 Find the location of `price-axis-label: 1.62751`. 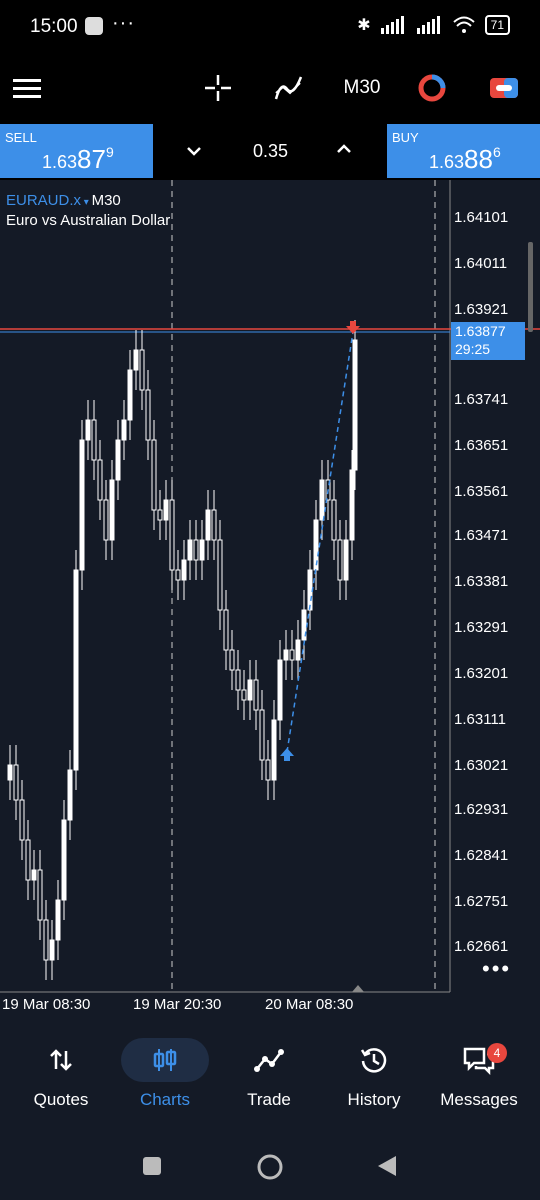

price-axis-label: 1.62751 is located at coordinates (481, 901).